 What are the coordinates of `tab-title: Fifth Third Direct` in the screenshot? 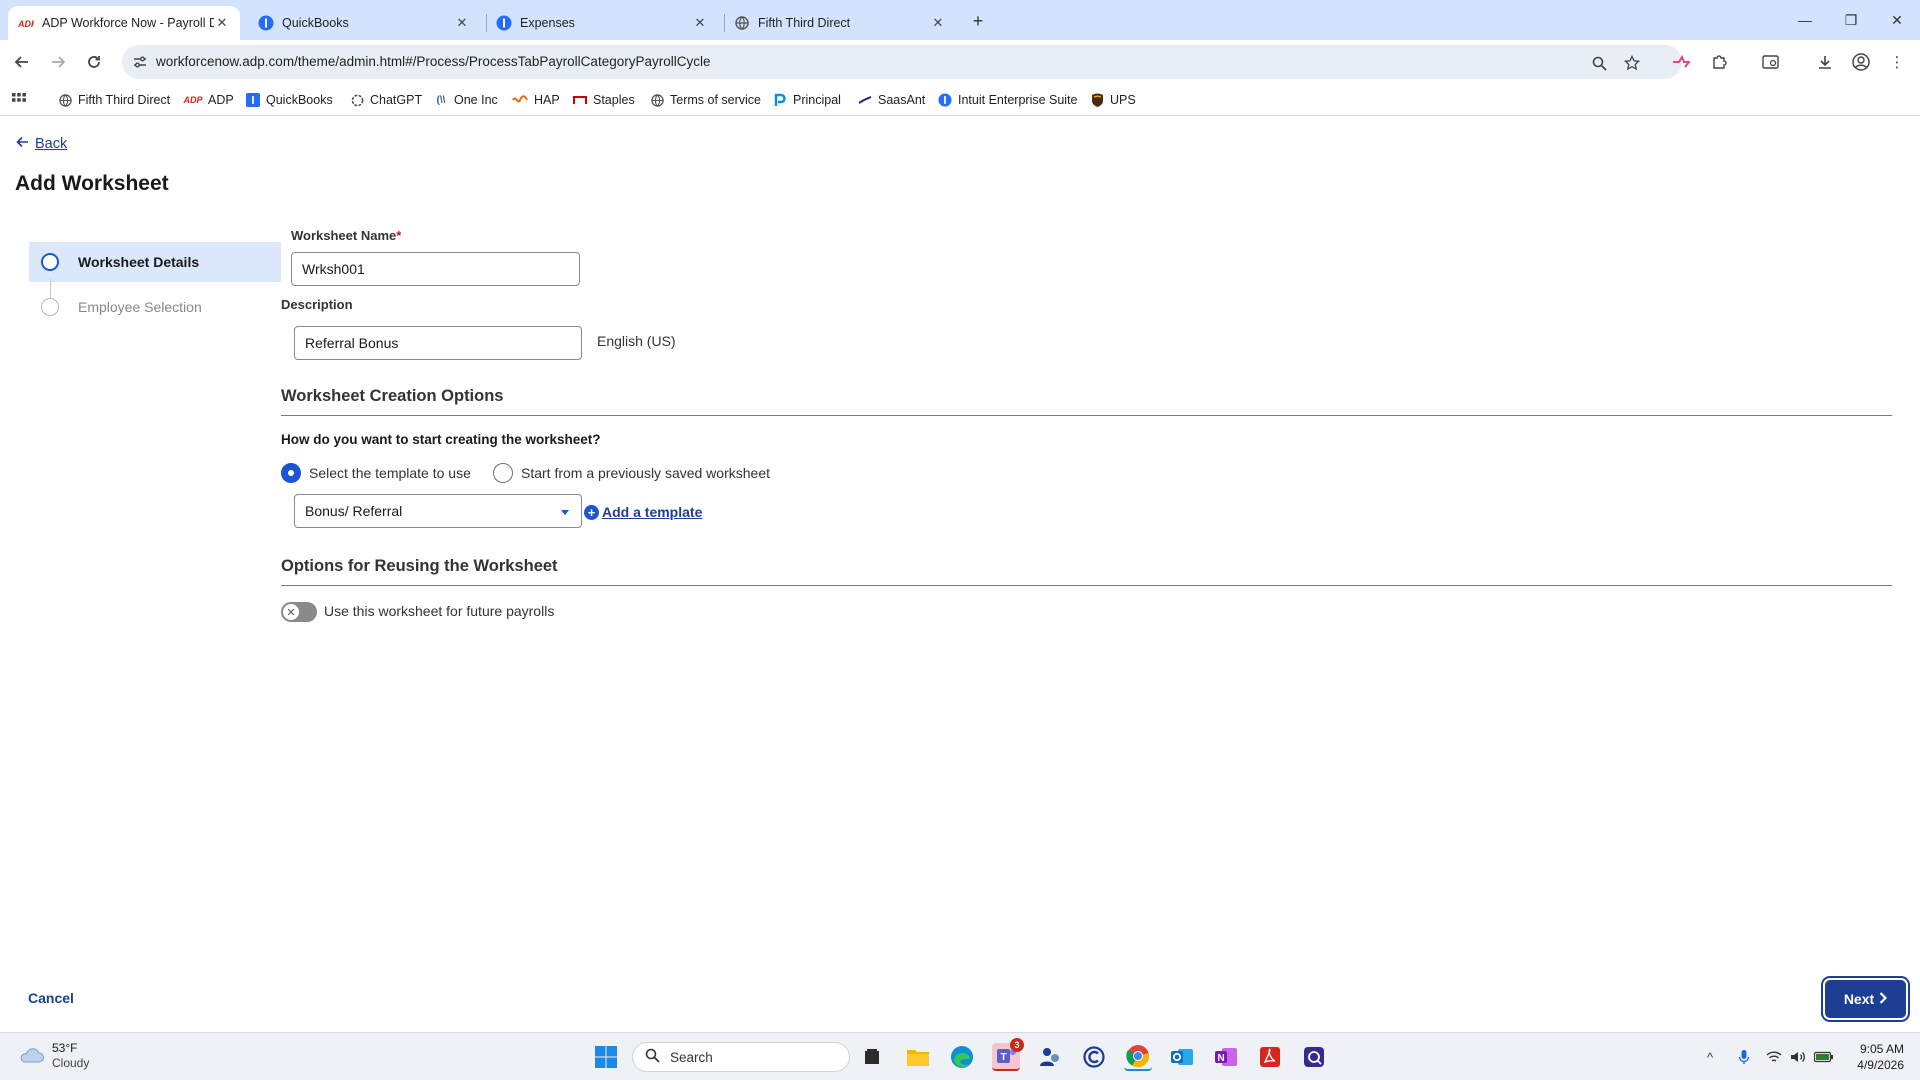 It's located at (804, 23).